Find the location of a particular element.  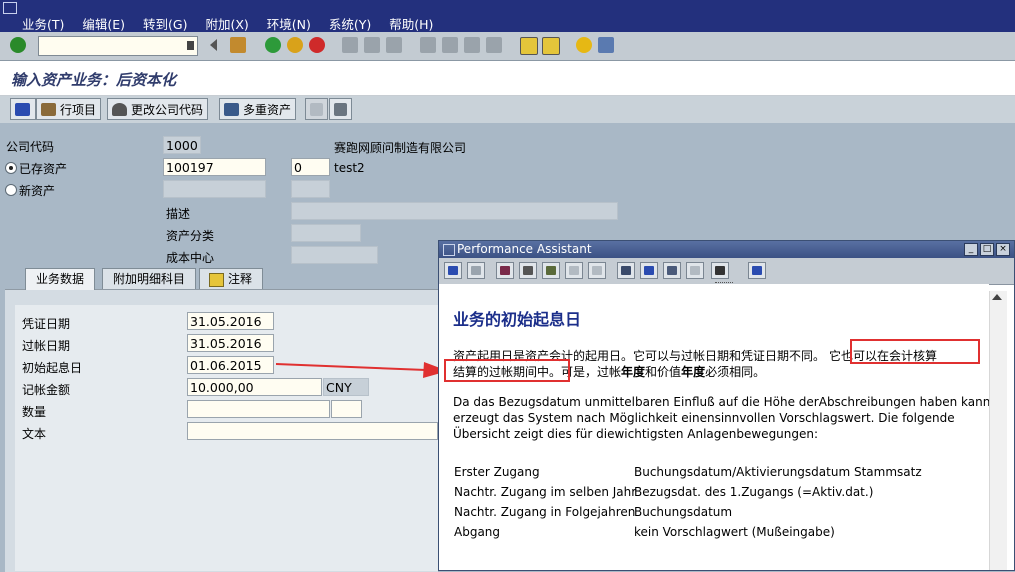

help-icon is located at coordinates (584, 45).